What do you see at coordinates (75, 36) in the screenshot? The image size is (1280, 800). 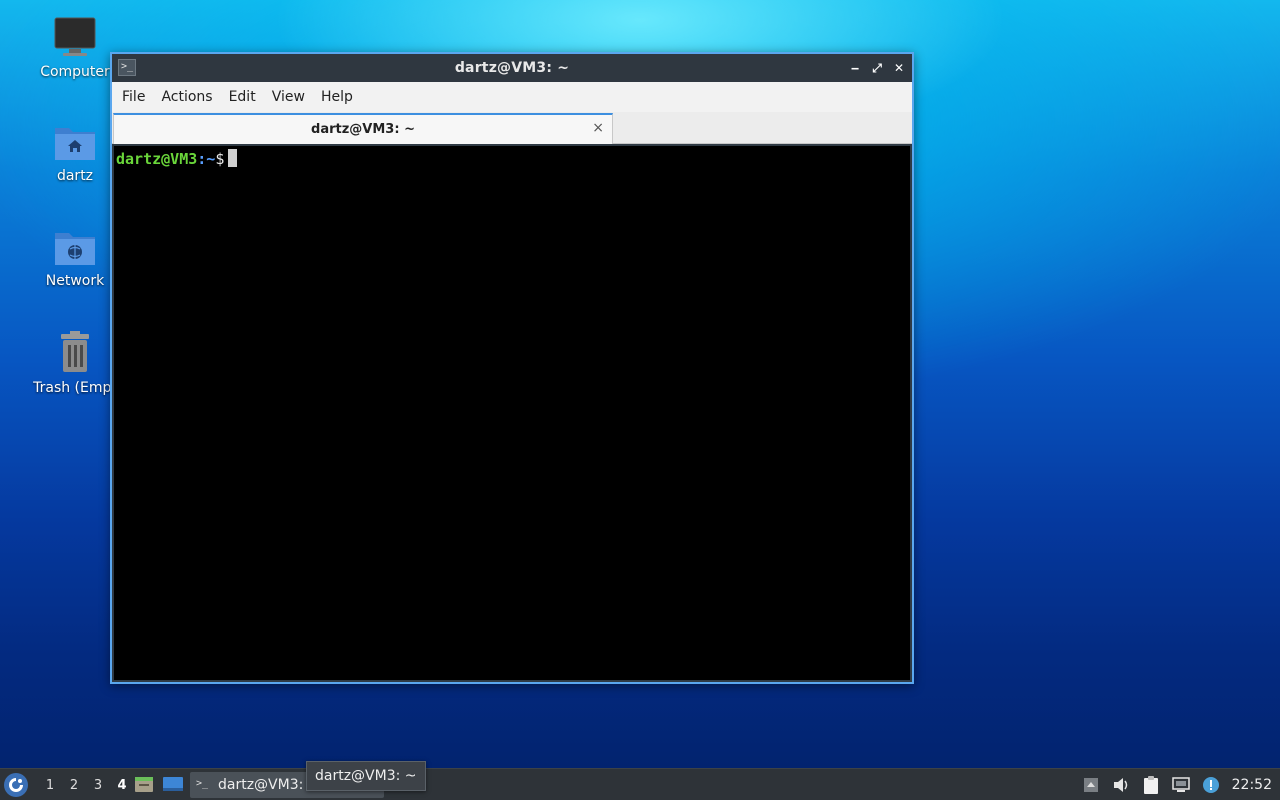 I see `monitor-icon` at bounding box center [75, 36].